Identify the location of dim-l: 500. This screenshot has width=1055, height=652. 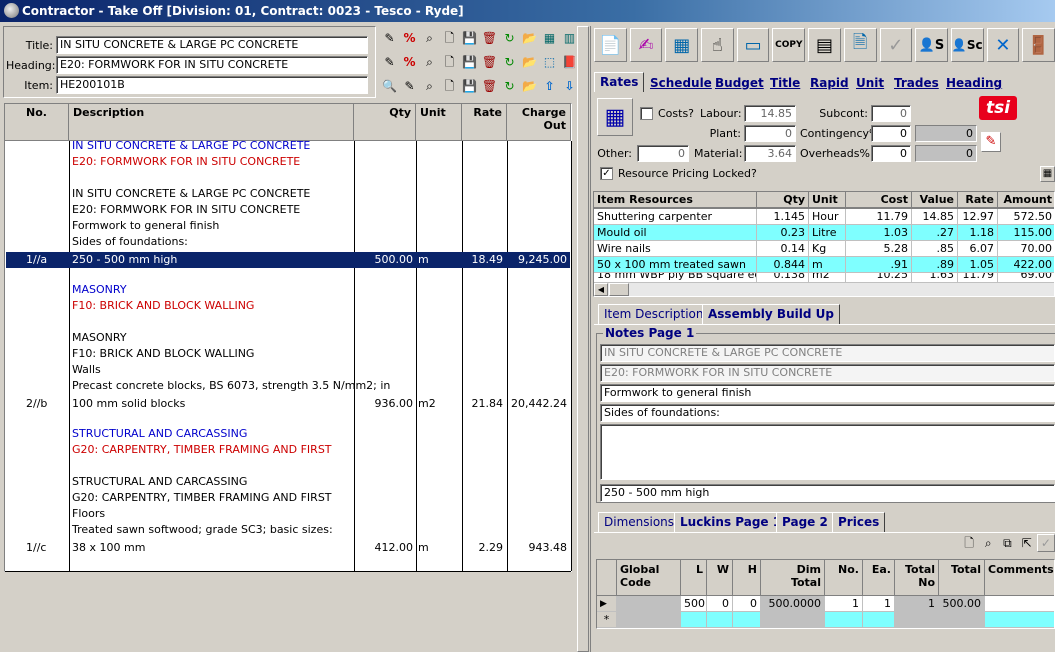
(694, 604).